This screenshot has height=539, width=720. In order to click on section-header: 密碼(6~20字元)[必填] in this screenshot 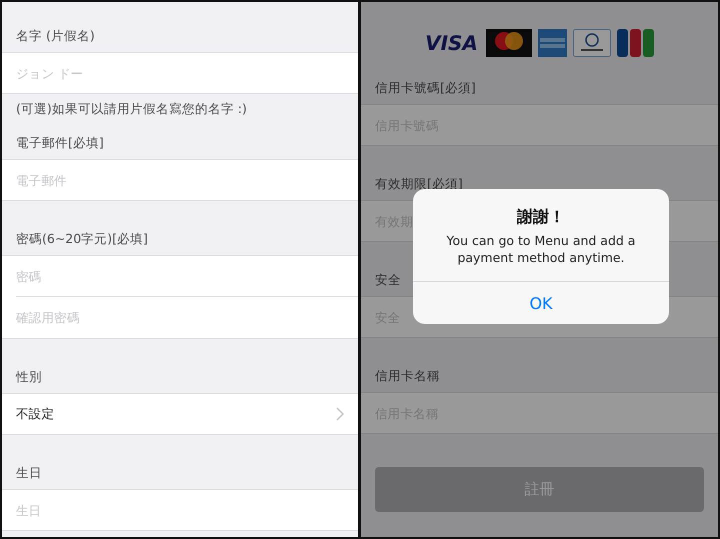, I will do `click(82, 239)`.